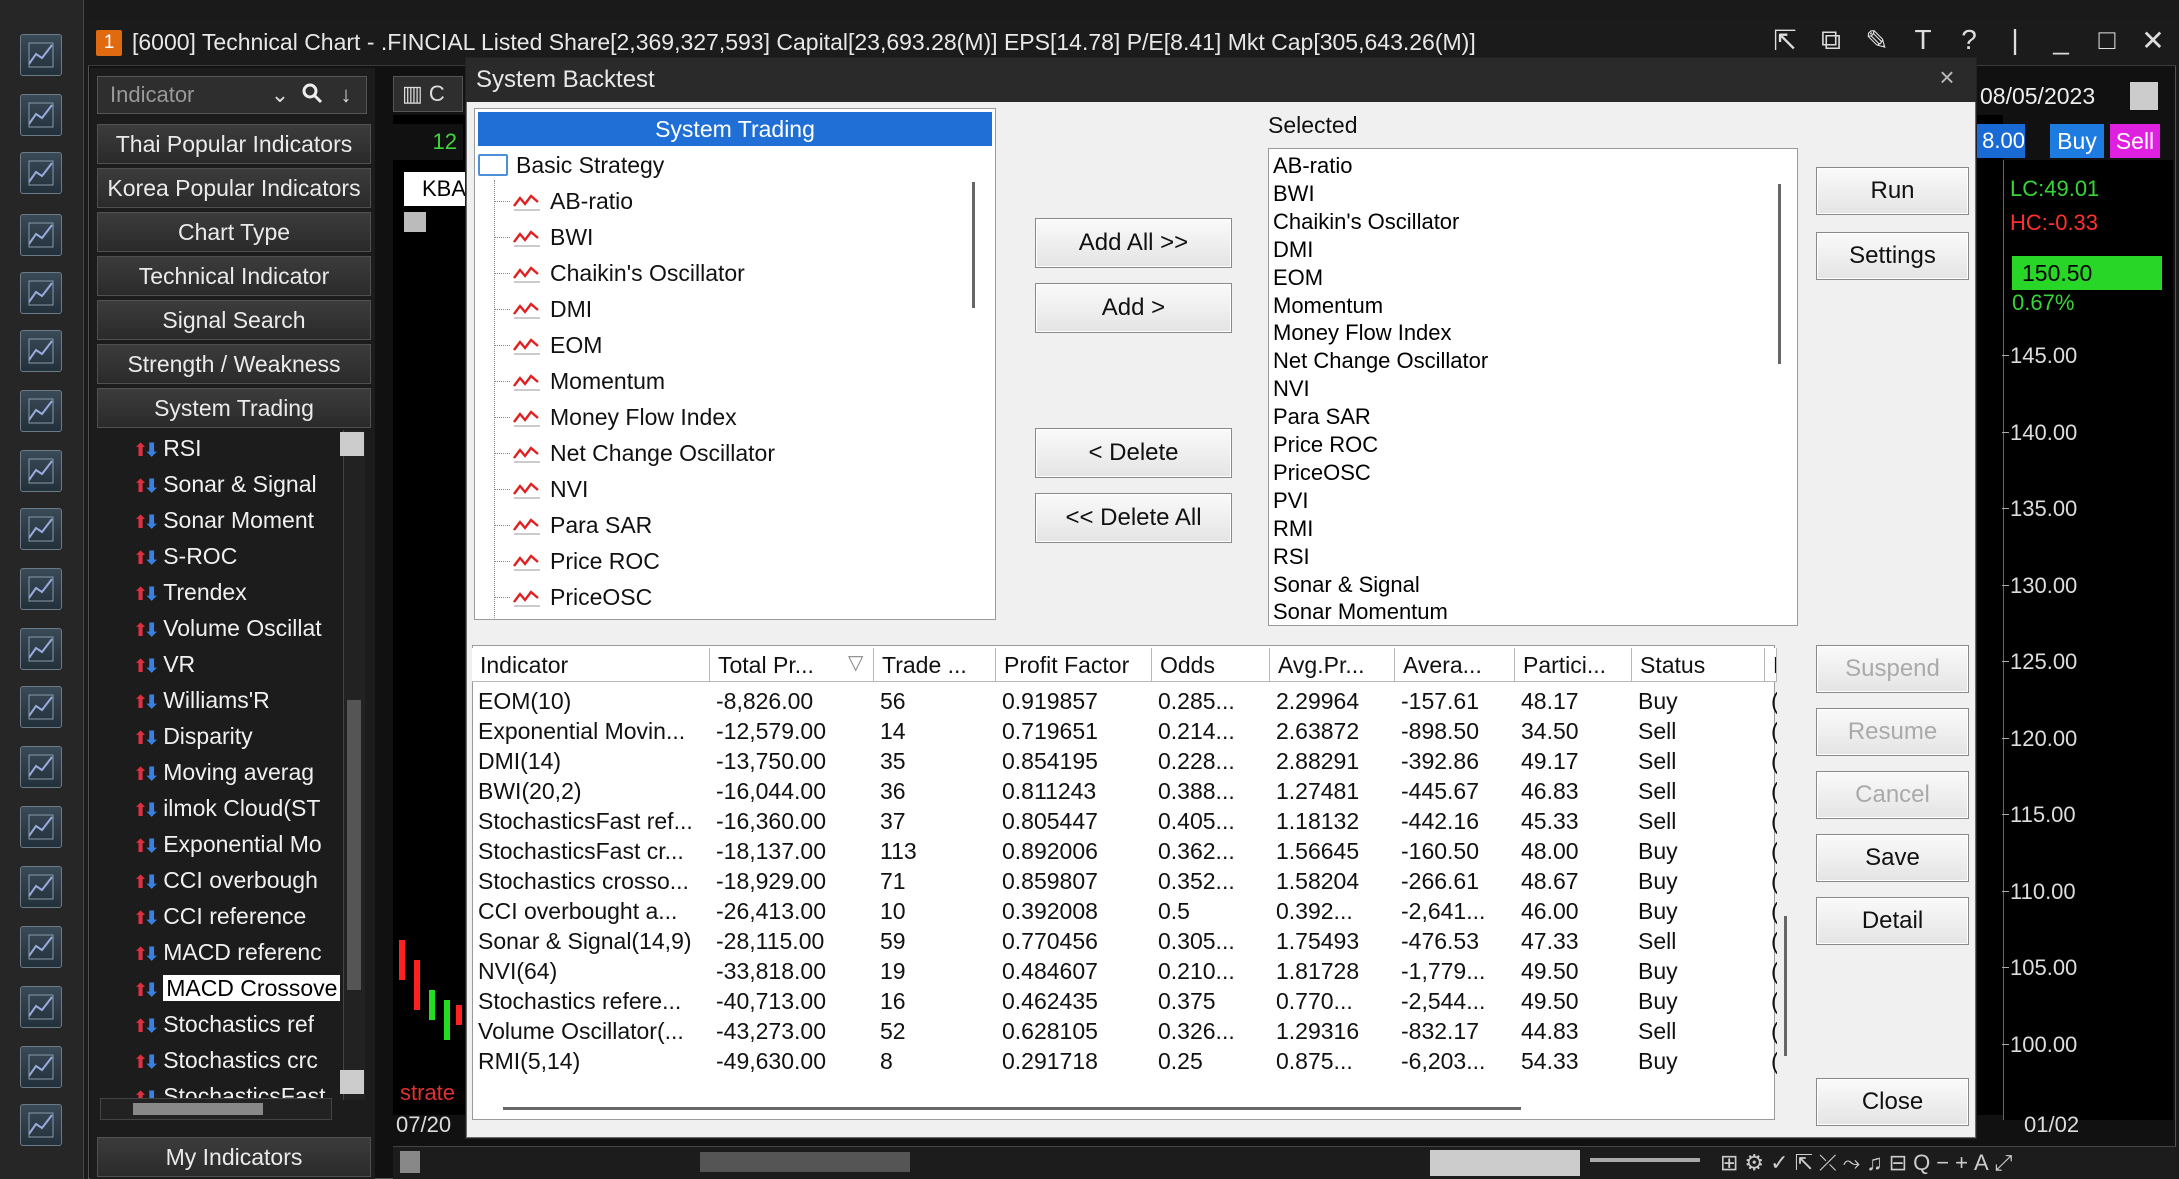 Image resolution: width=2179 pixels, height=1179 pixels. What do you see at coordinates (41, 235) in the screenshot?
I see `trend-icon` at bounding box center [41, 235].